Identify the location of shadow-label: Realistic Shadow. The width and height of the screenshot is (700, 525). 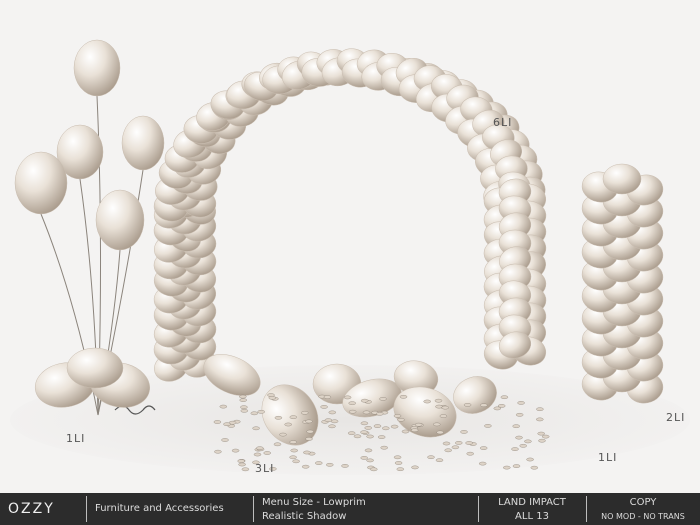
(304, 516).